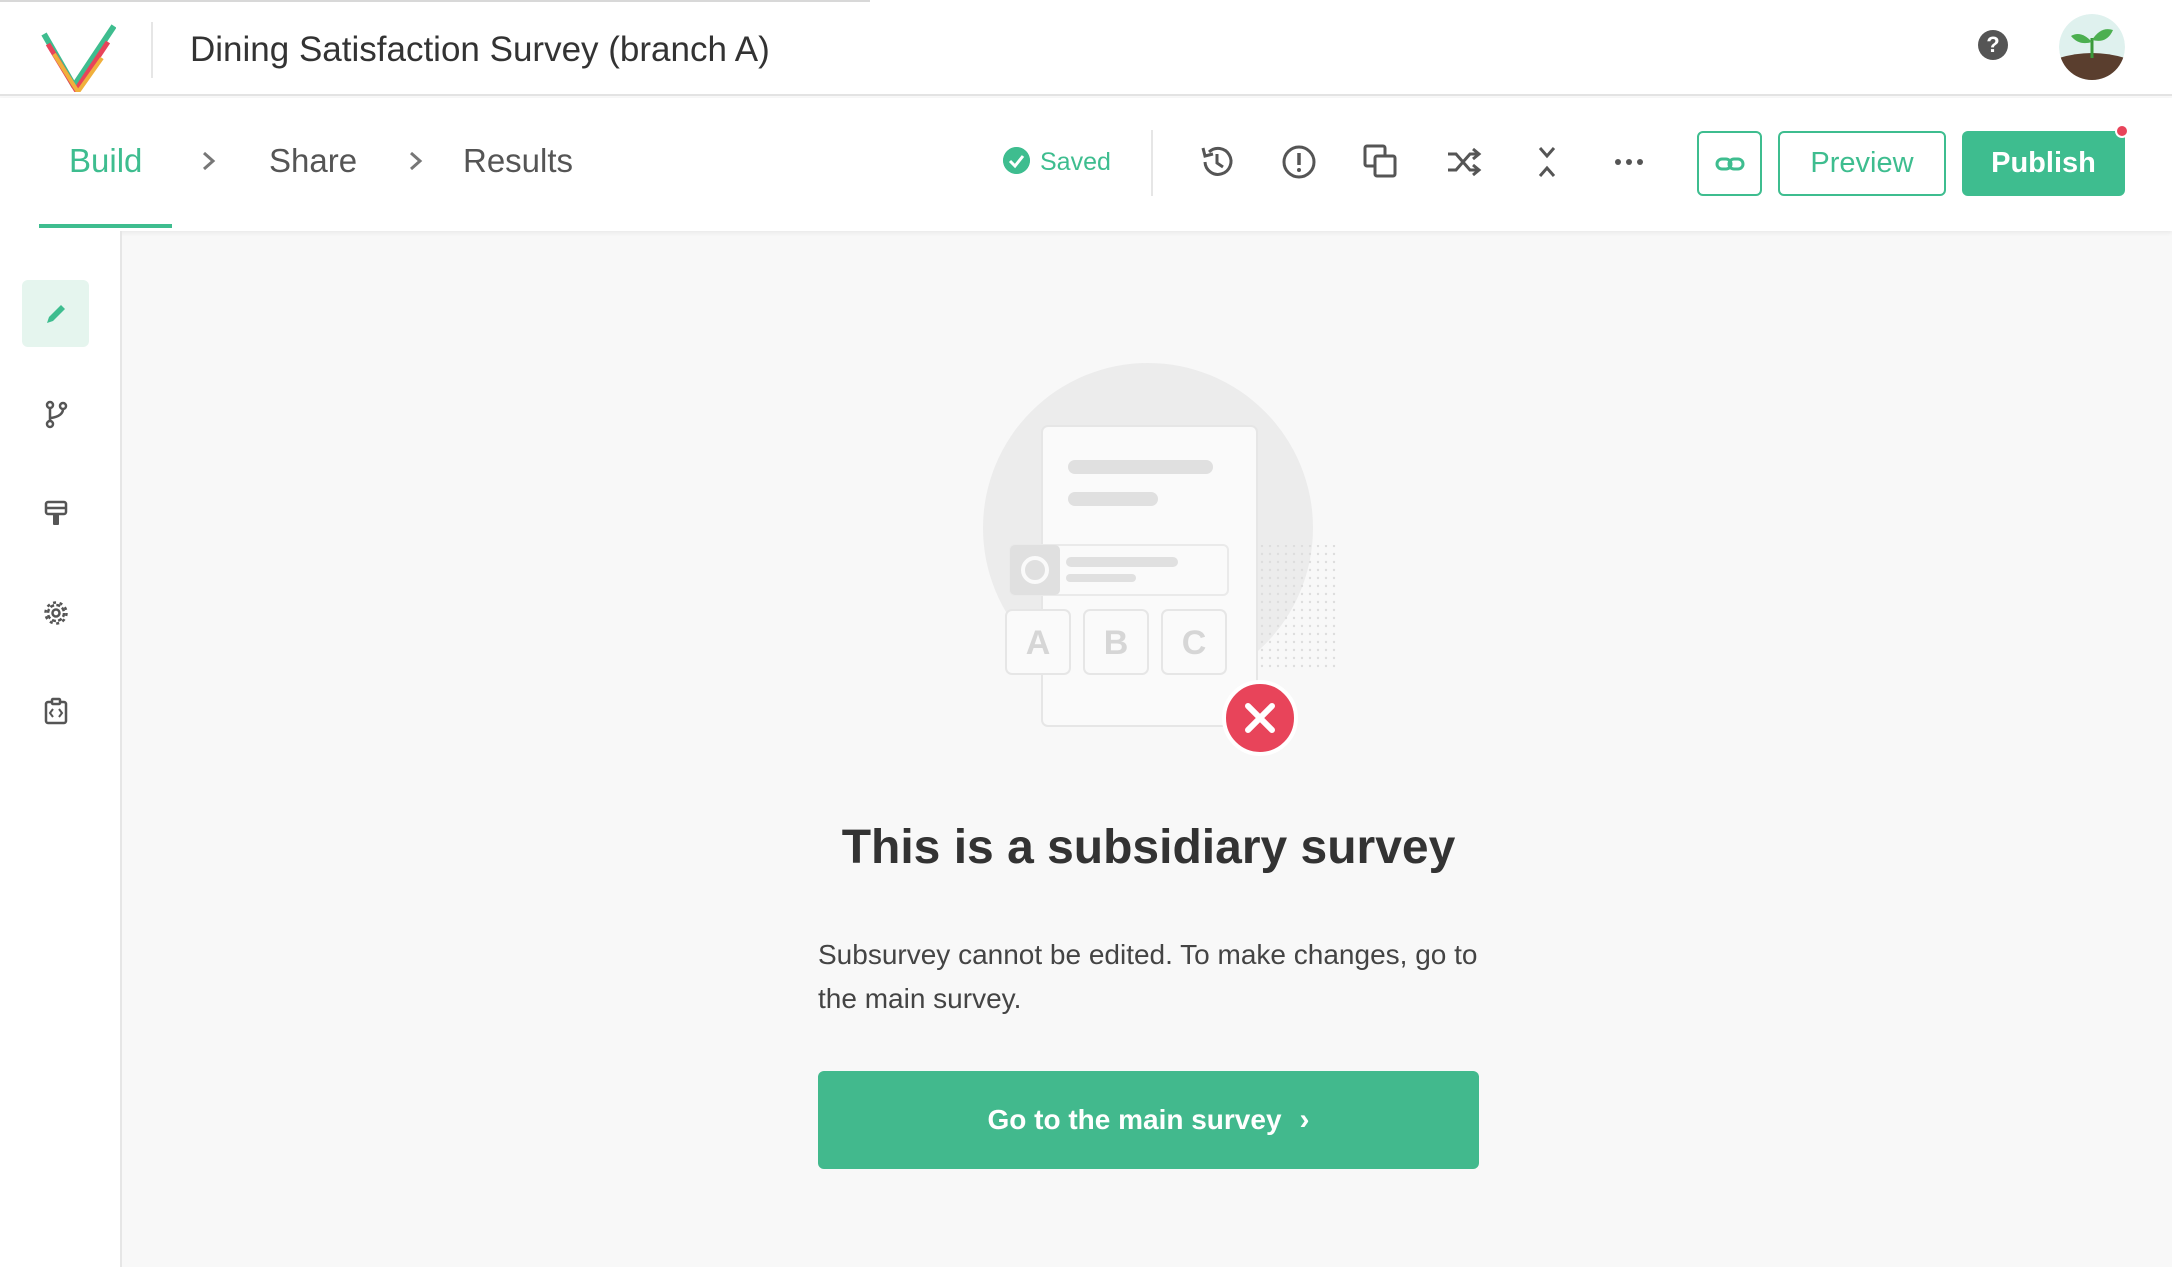 This screenshot has height=1267, width=2172. I want to click on paint-roller-icon, so click(56, 512).